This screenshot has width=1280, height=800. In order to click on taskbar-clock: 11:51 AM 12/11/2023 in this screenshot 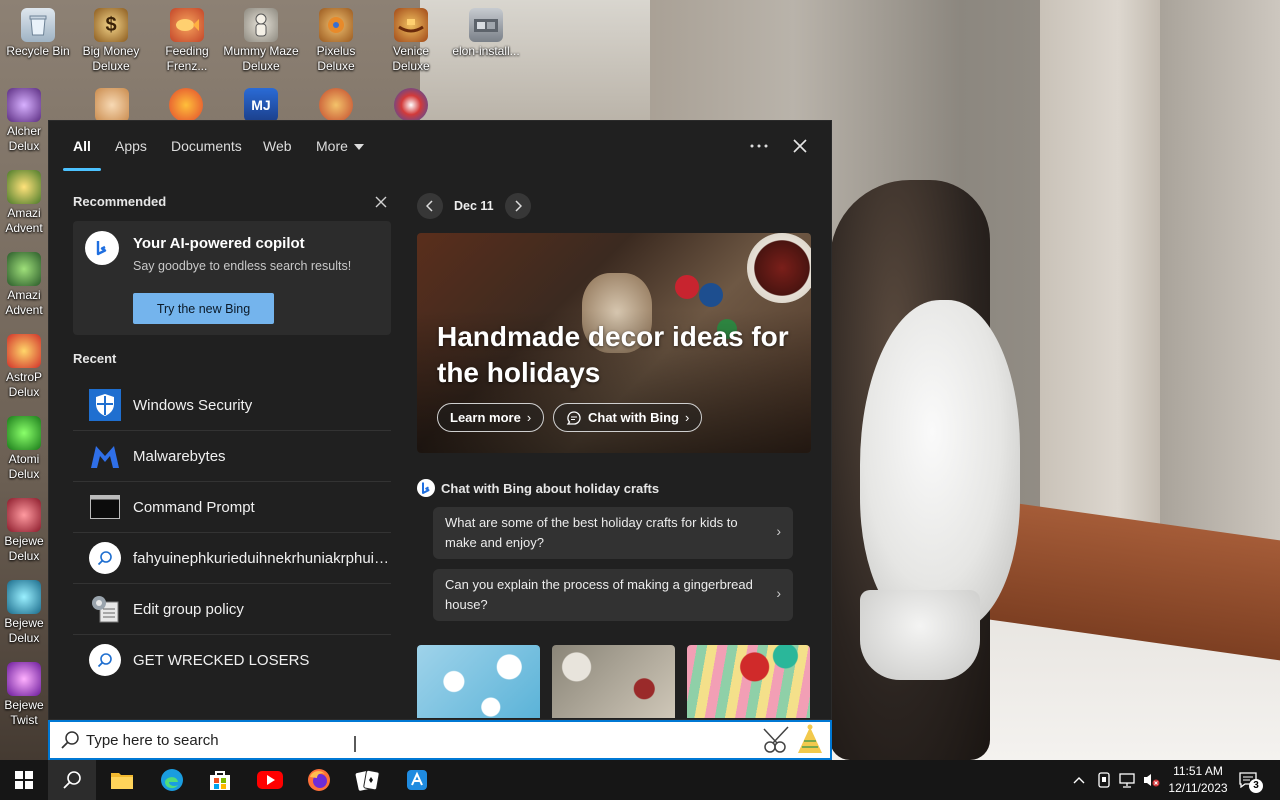, I will do `click(1198, 780)`.